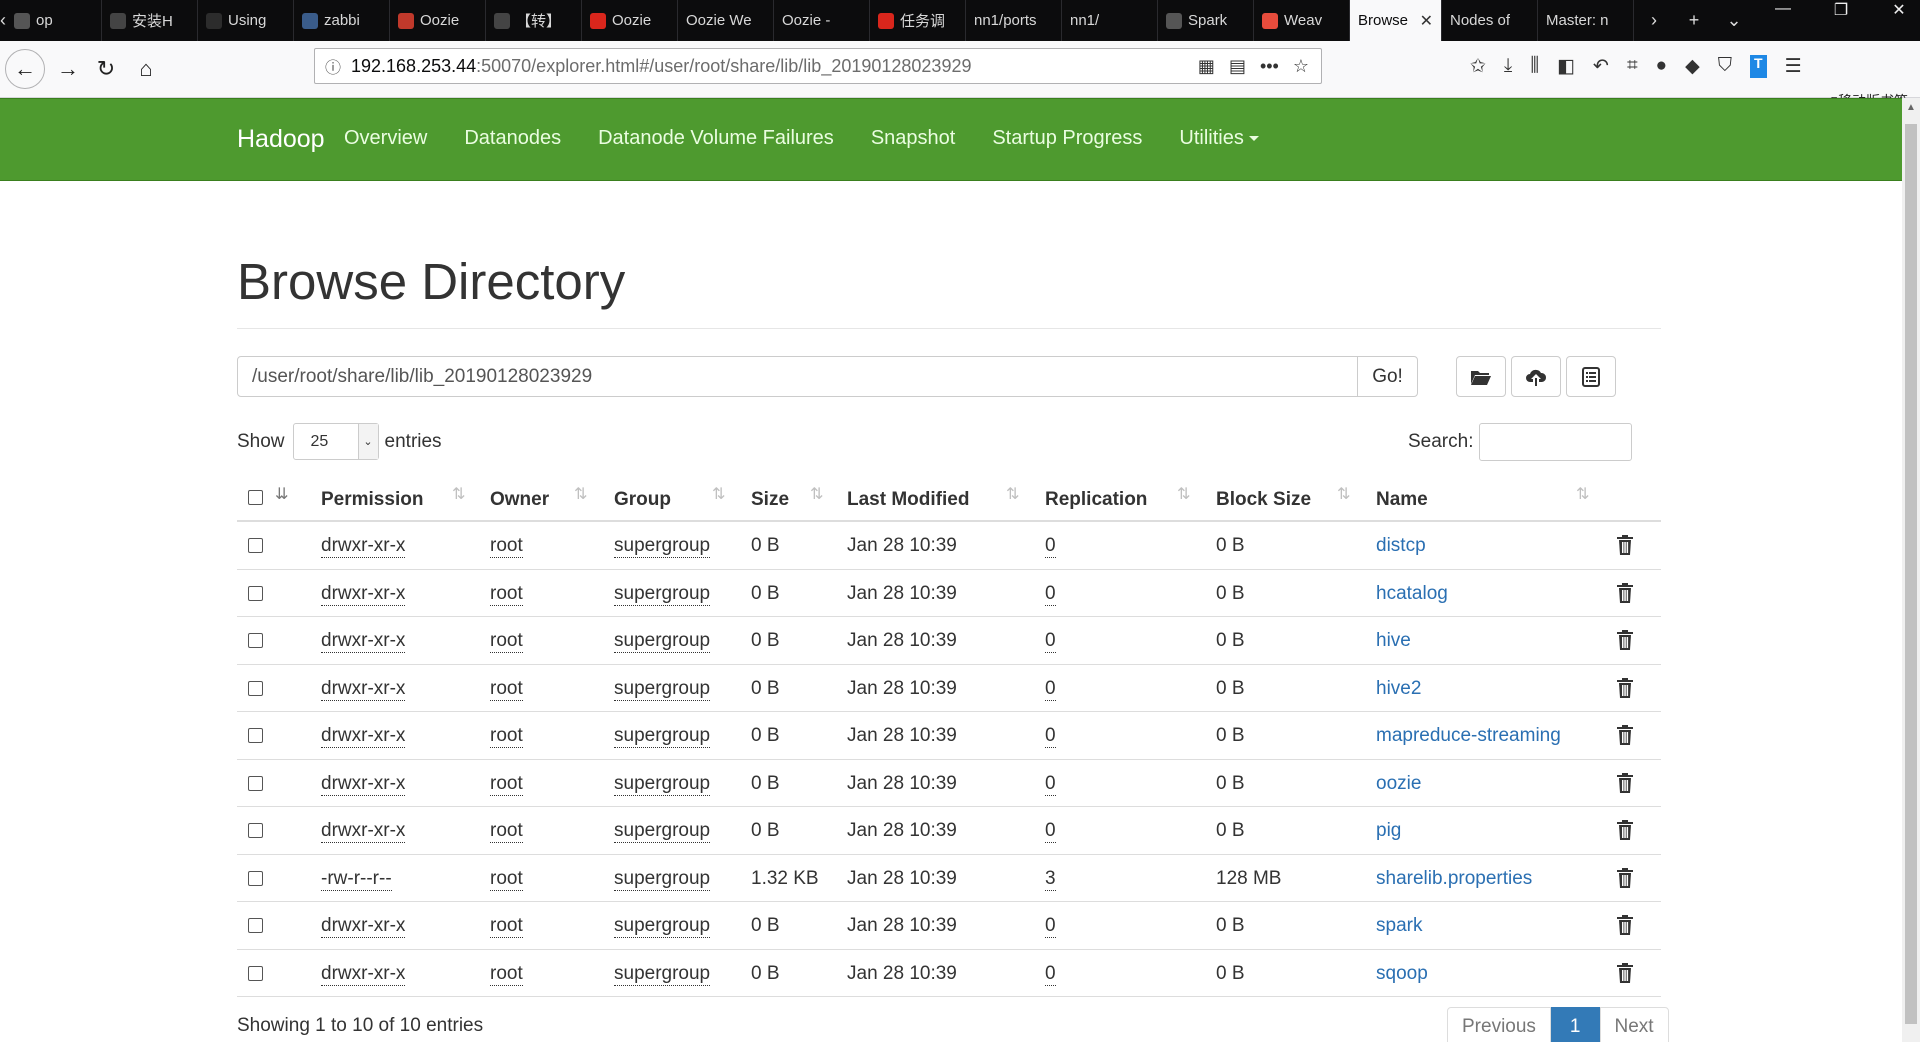 The image size is (1920, 1042). Describe the element at coordinates (1067, 138) in the screenshot. I see `nav-startup-progress: Startup Progress` at that location.